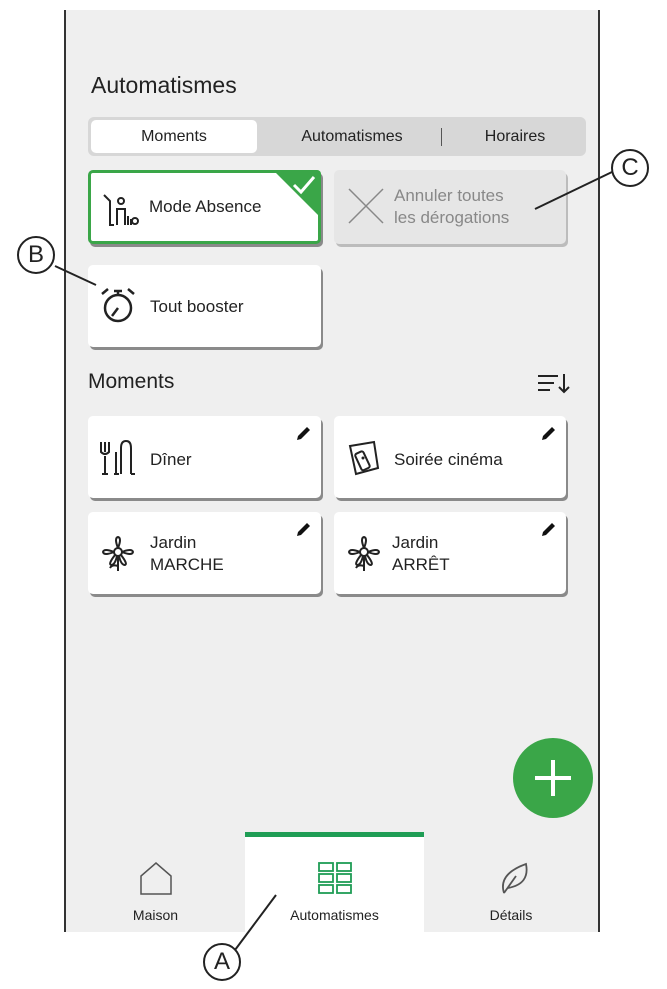 Image resolution: width=667 pixels, height=989 pixels. What do you see at coordinates (630, 168) in the screenshot?
I see `callout-c: C` at bounding box center [630, 168].